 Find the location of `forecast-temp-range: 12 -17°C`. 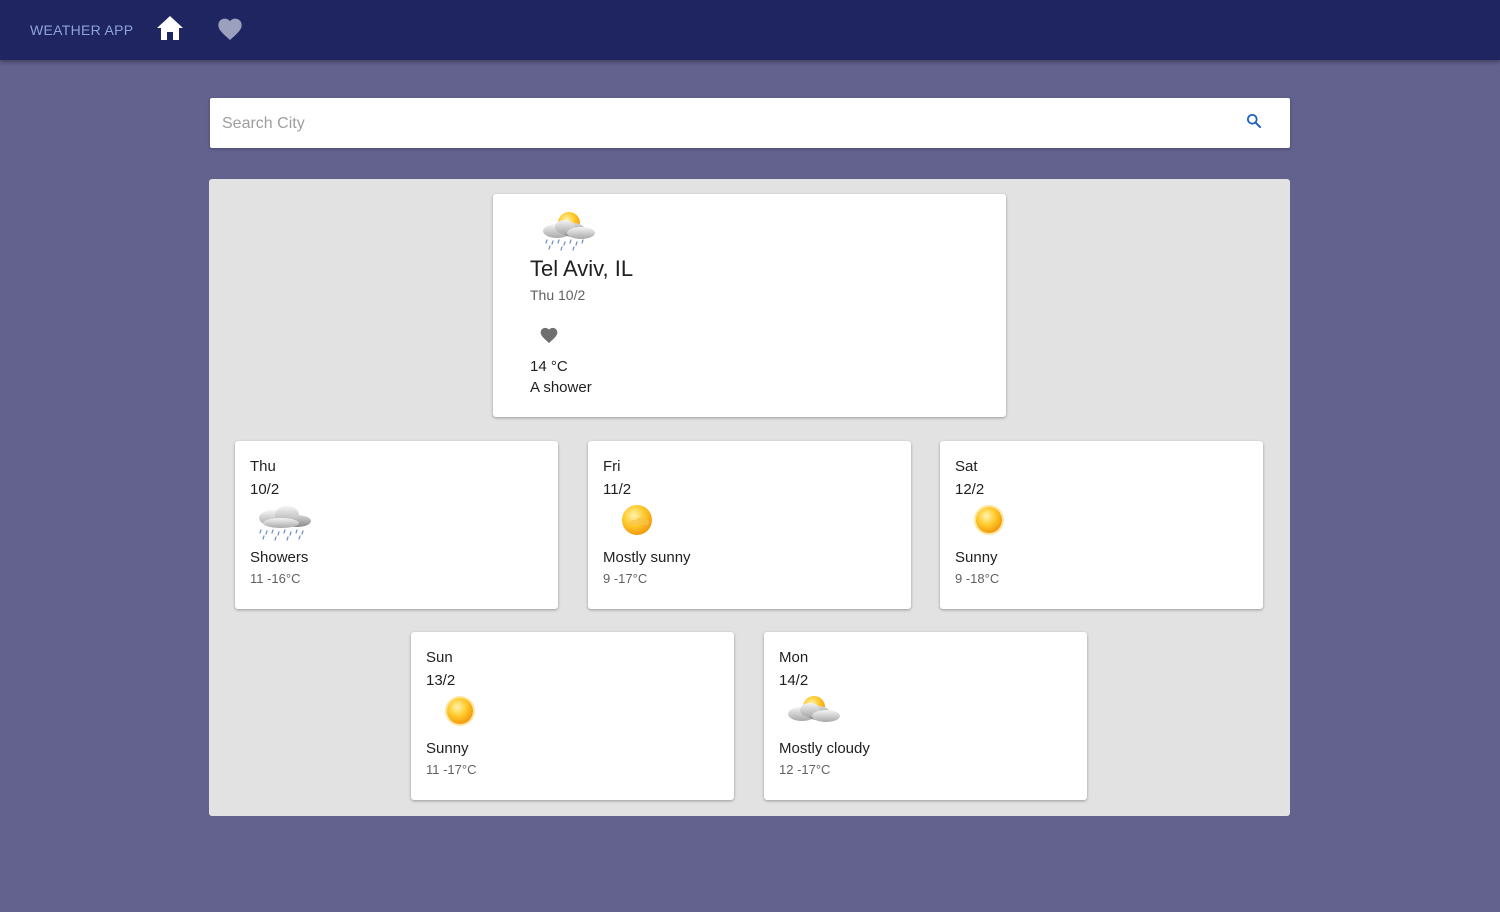

forecast-temp-range: 12 -17°C is located at coordinates (805, 769).